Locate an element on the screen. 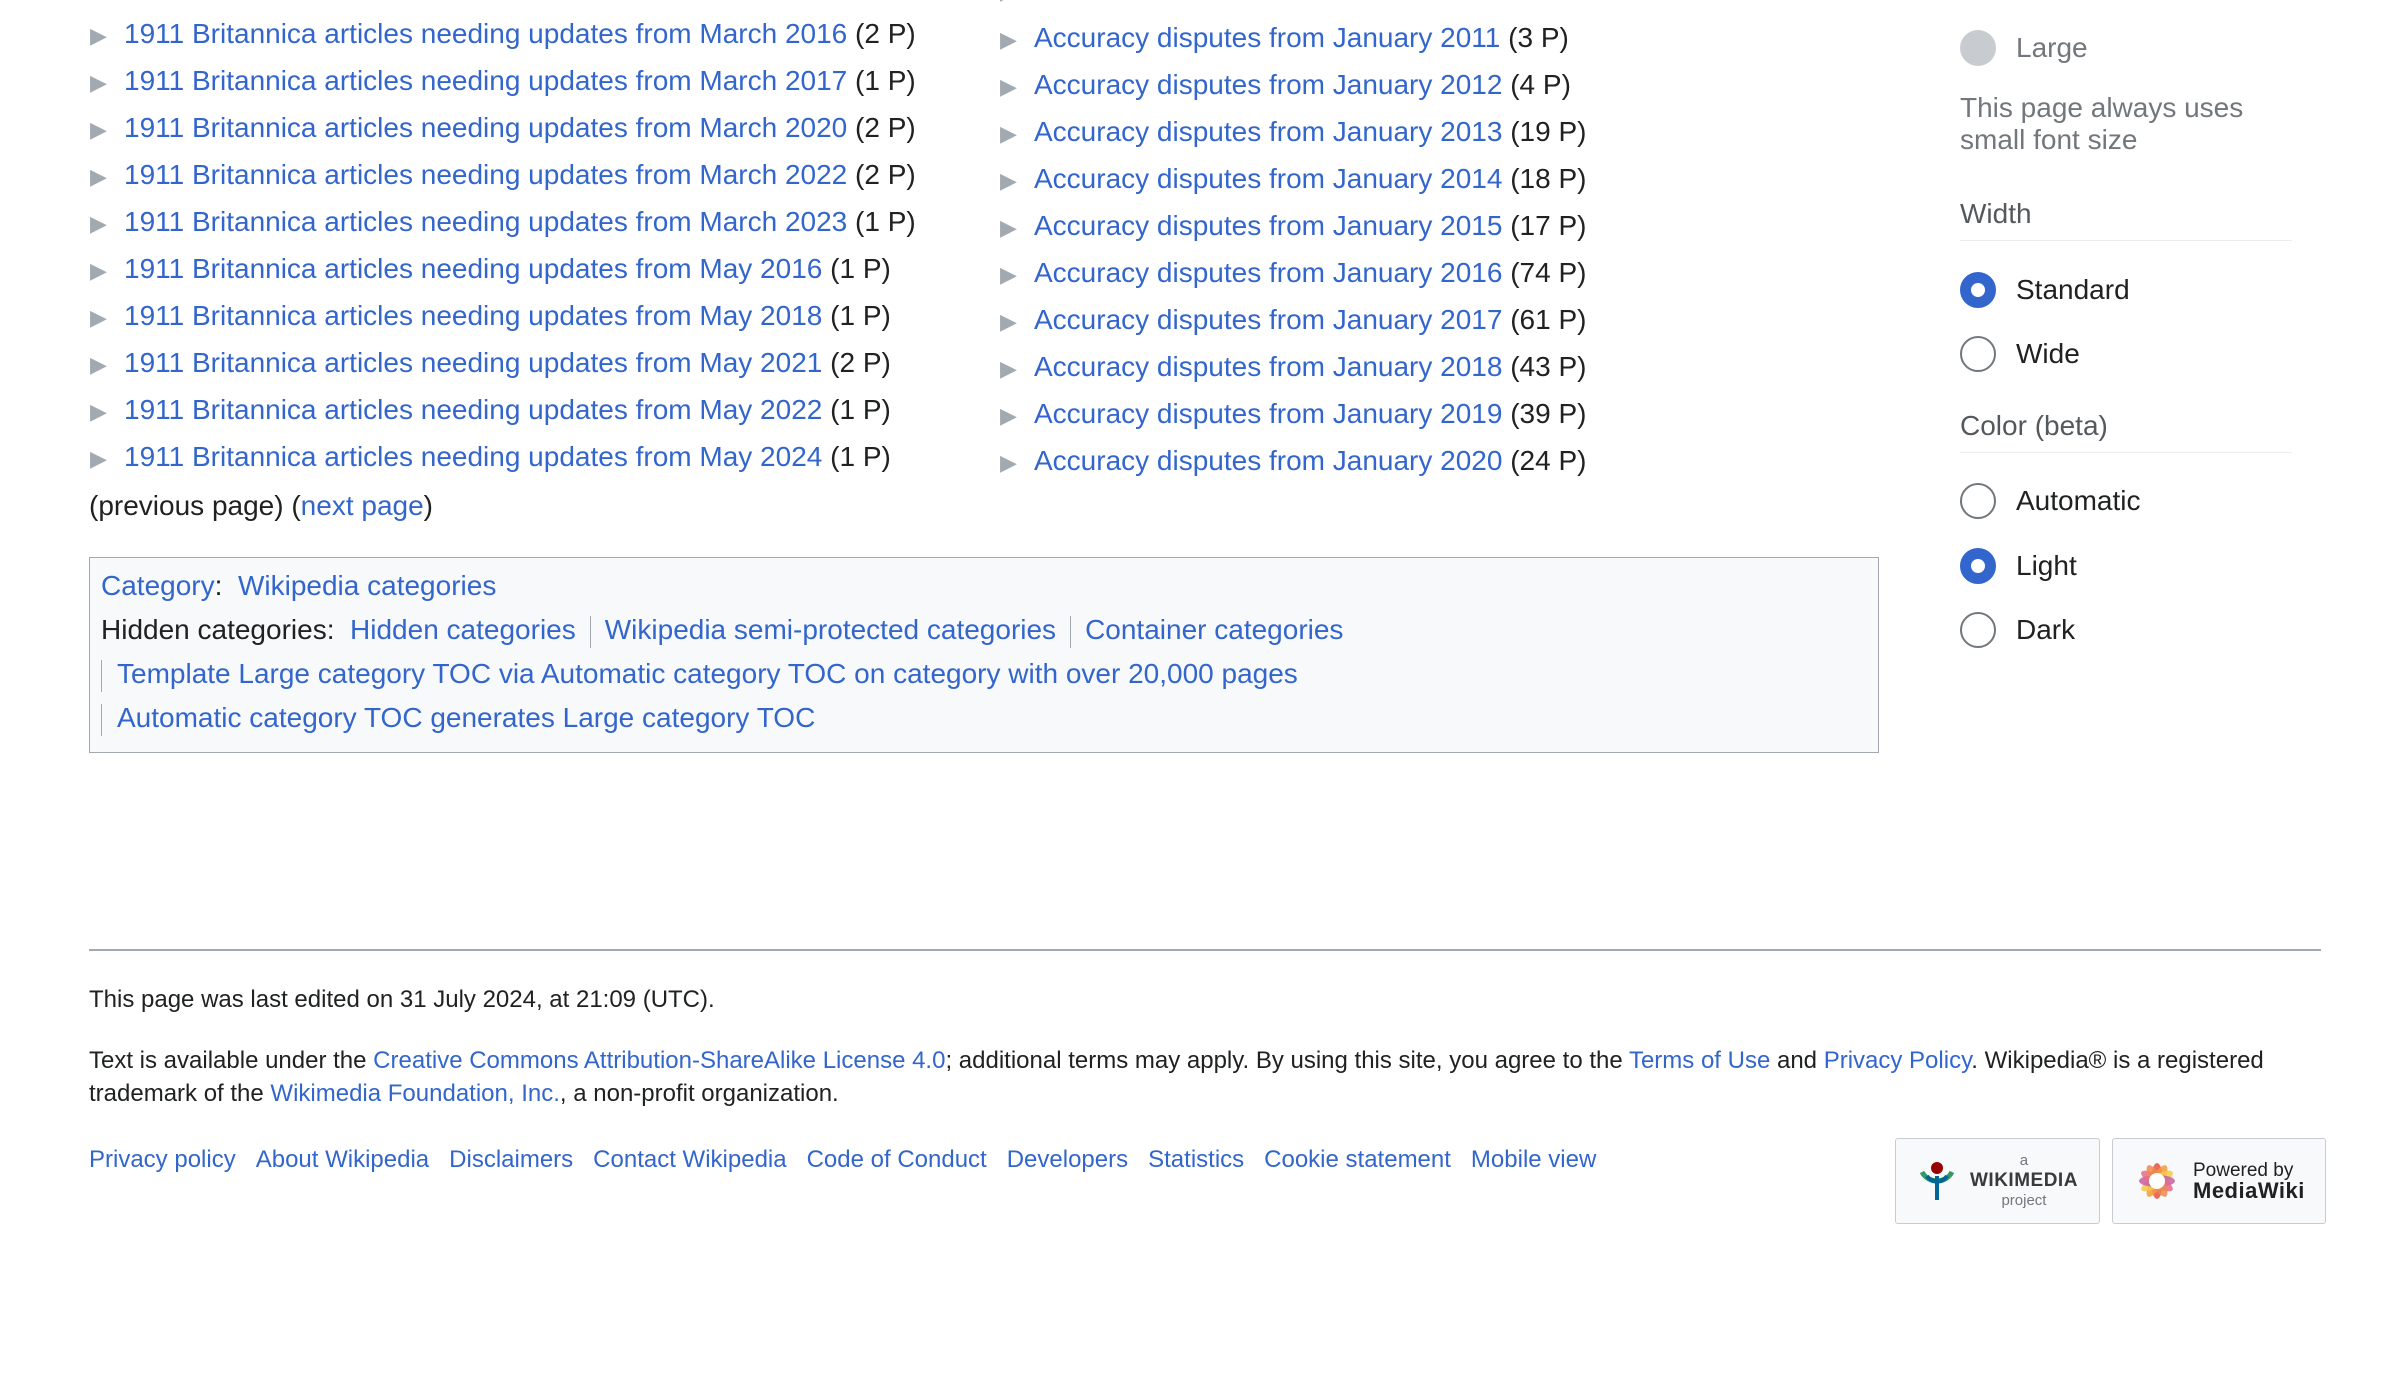 This screenshot has height=1398, width=2400. privacy-policy-link: Privacy Policy is located at coordinates (1898, 1060).